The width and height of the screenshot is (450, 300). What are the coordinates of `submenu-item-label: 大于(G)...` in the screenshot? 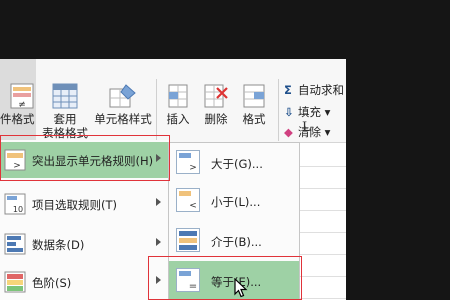 It's located at (237, 164).